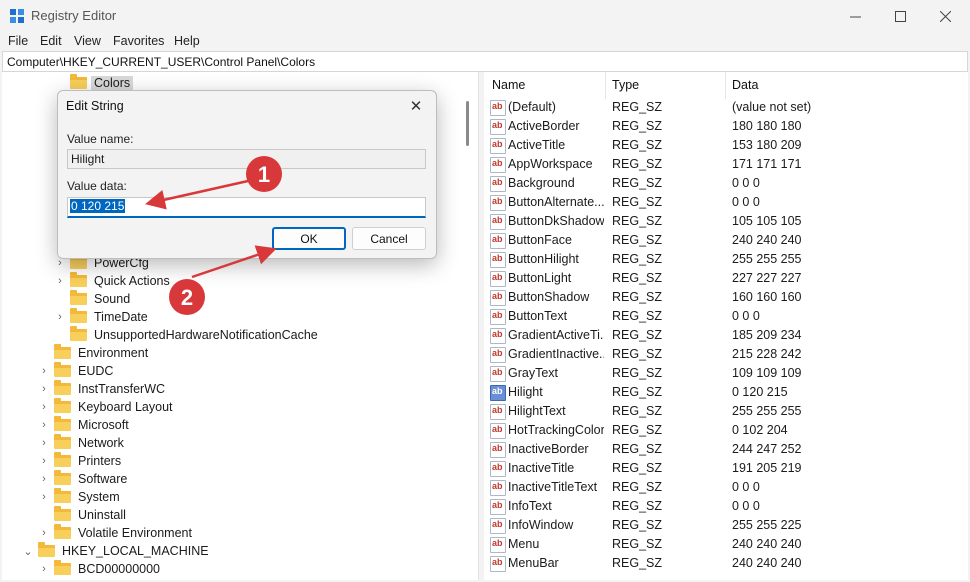 The height and width of the screenshot is (582, 970). Describe the element at coordinates (719, 525) in the screenshot. I see `value-row: InfoWindow REG_SZ 255 255 225` at that location.